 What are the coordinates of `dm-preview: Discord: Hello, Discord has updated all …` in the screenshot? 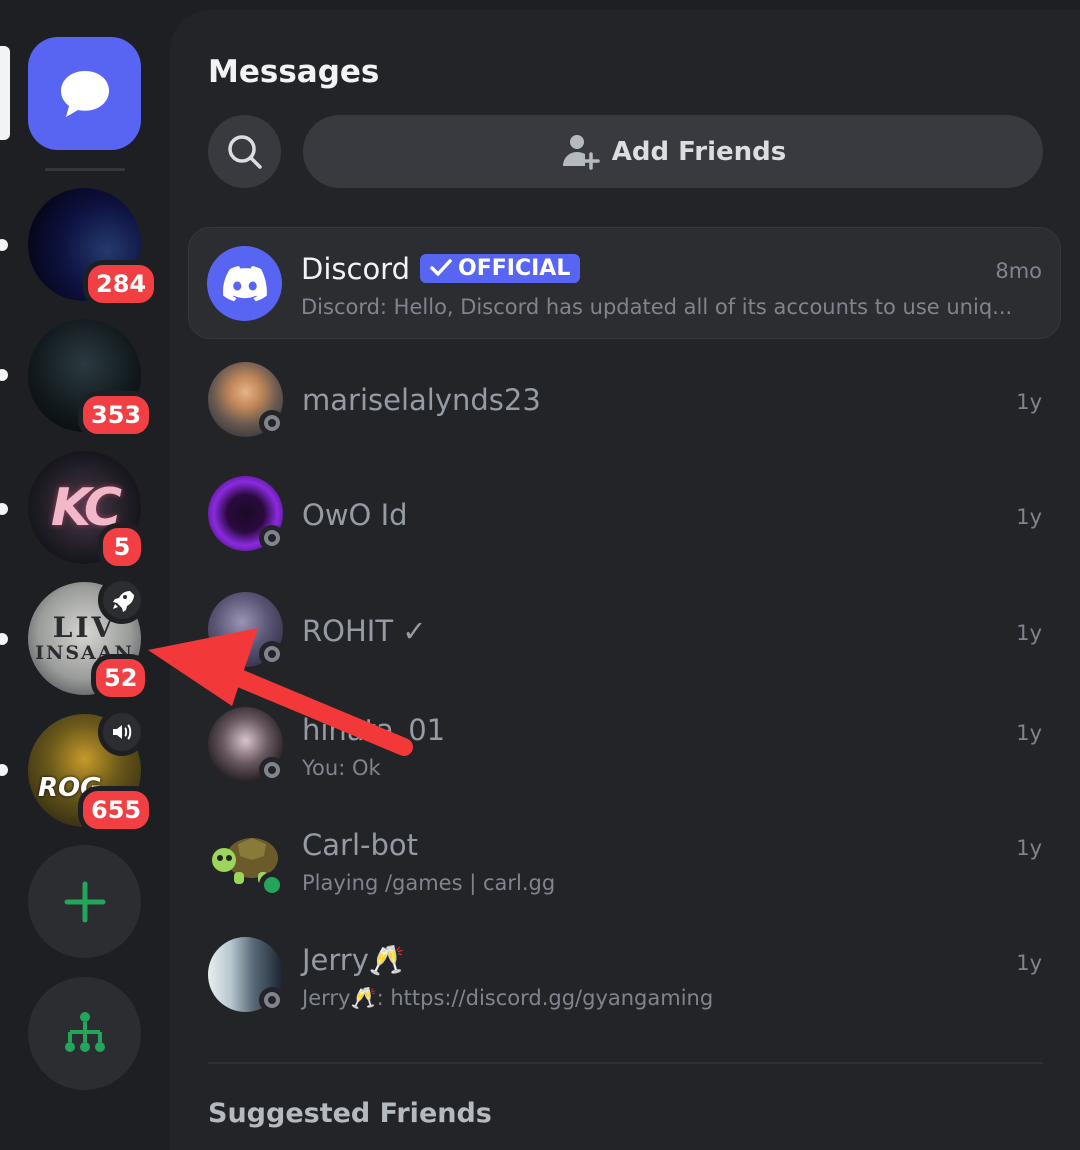 It's located at (657, 307).